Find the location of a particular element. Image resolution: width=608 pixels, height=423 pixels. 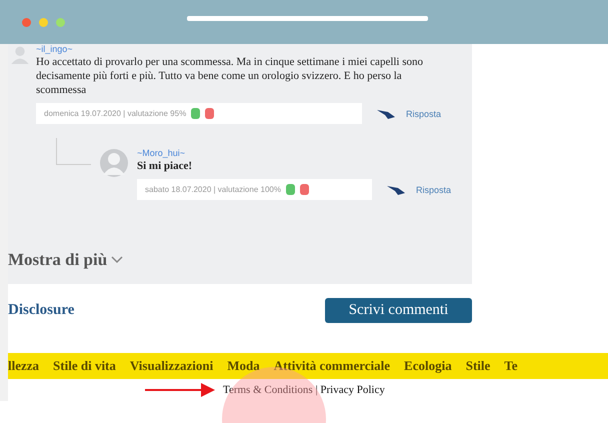

category-link: Stile is located at coordinates (478, 366).